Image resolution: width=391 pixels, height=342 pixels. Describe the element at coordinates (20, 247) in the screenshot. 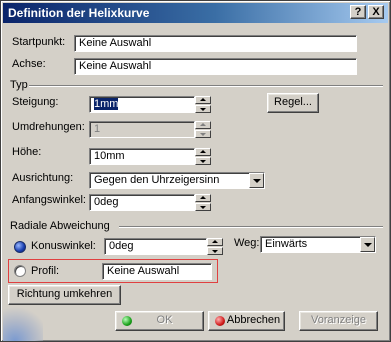

I see `konuswinkel-radio` at that location.